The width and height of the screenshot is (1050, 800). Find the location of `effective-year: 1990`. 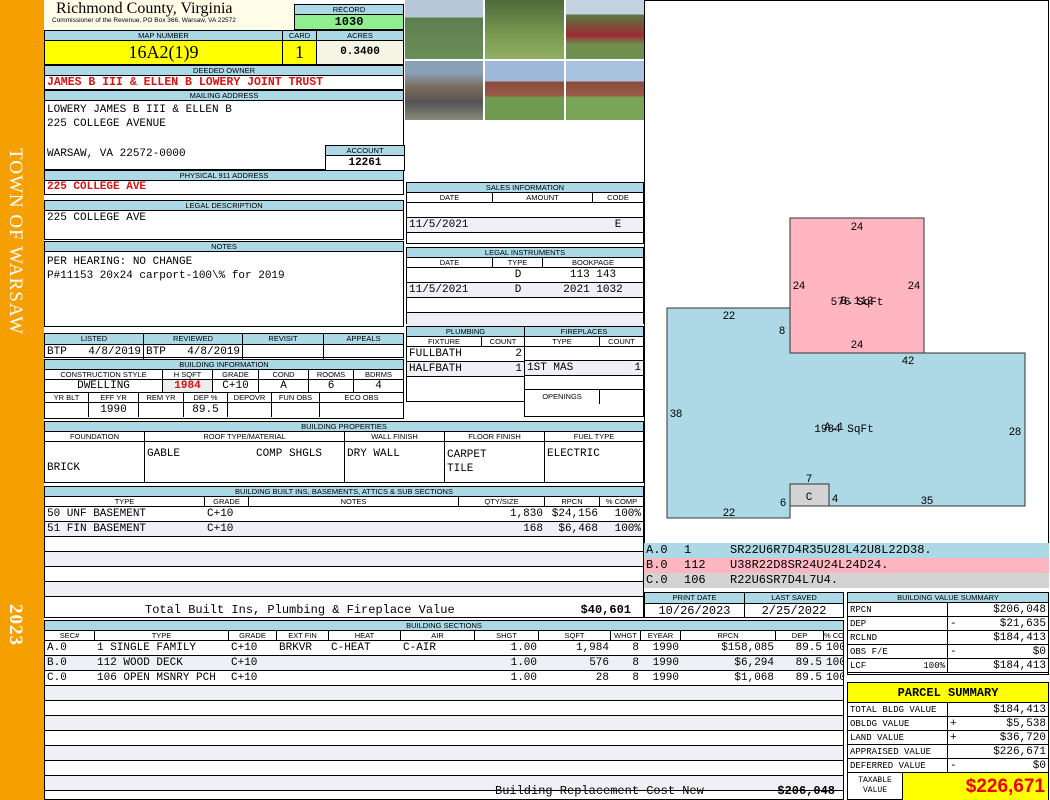

effective-year: 1990 is located at coordinates (114, 410).